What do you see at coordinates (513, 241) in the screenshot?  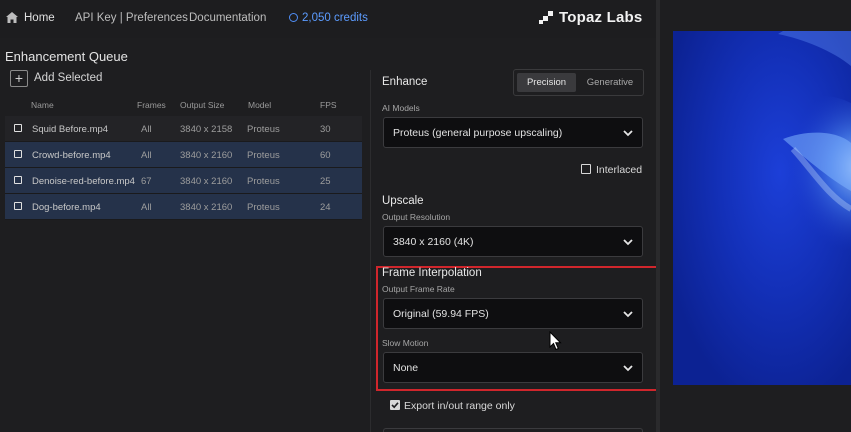 I see `output-resolution-select: 3840 x 2160 (4K)` at bounding box center [513, 241].